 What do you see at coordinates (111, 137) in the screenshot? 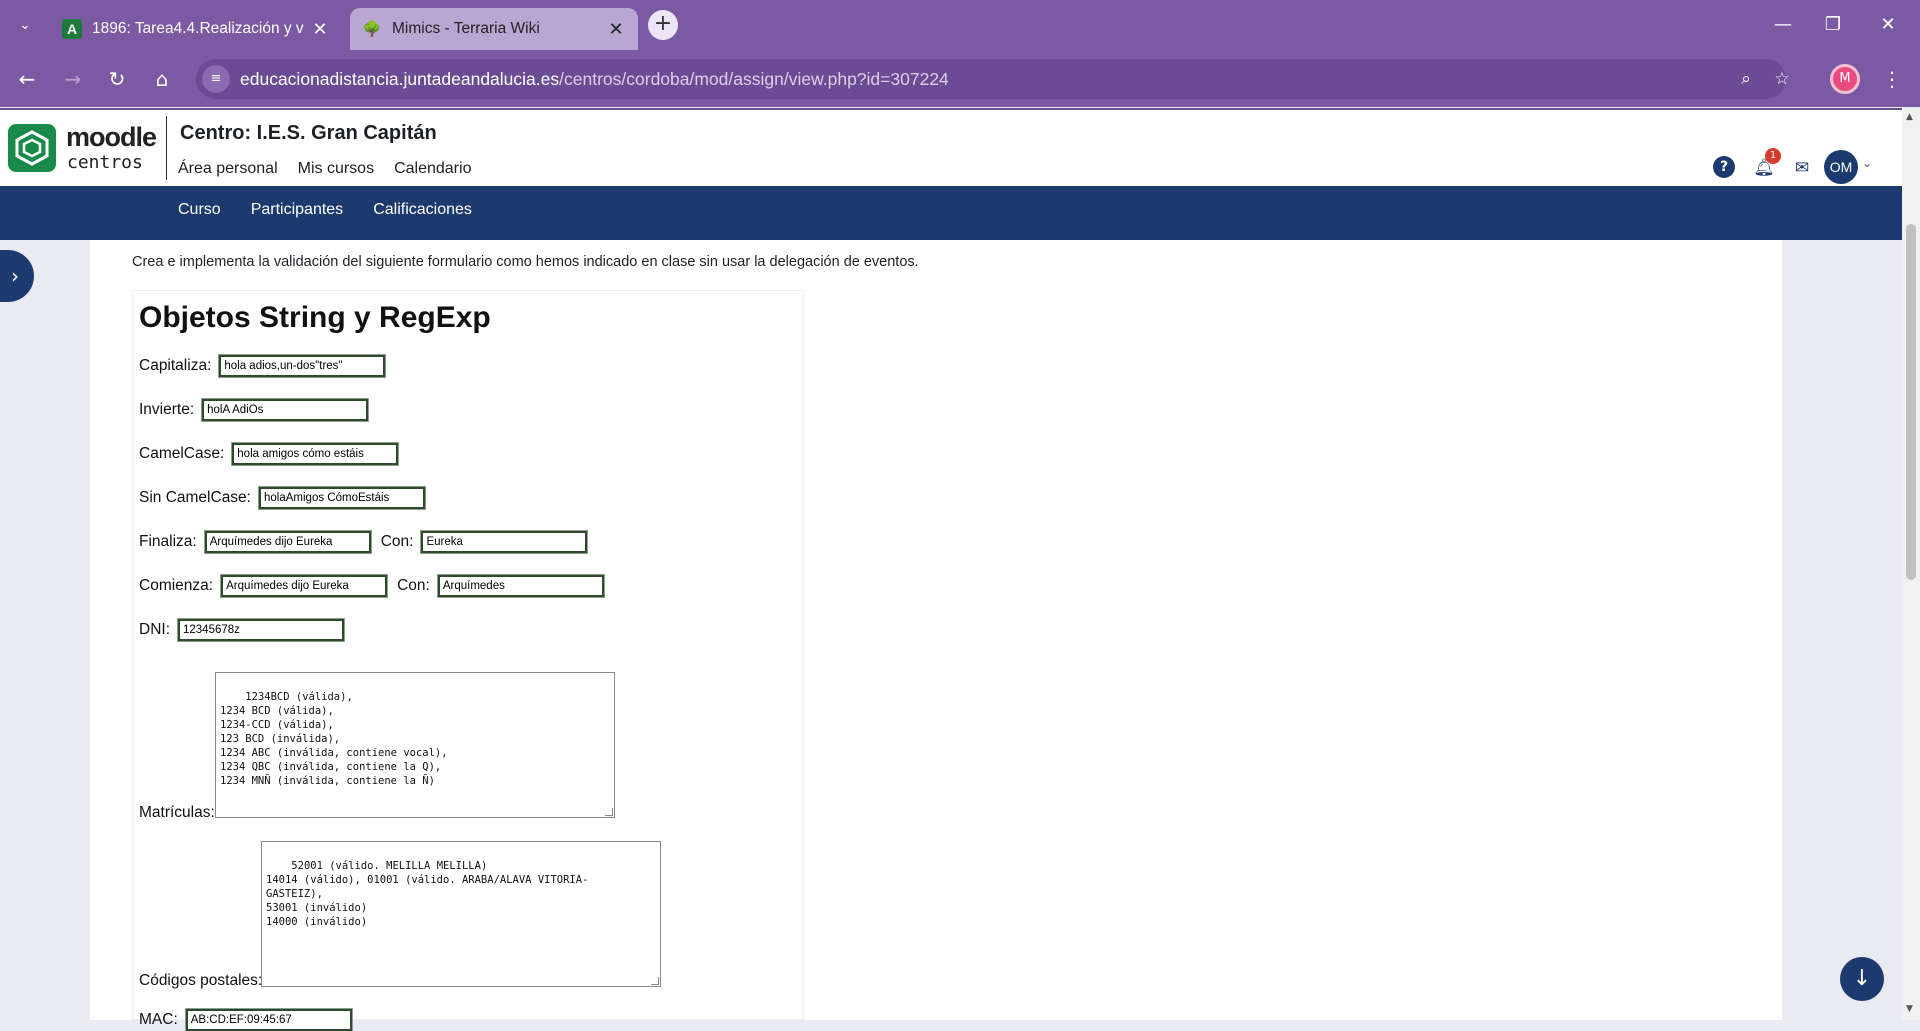
I see `logo-text-moodle: moodle` at bounding box center [111, 137].